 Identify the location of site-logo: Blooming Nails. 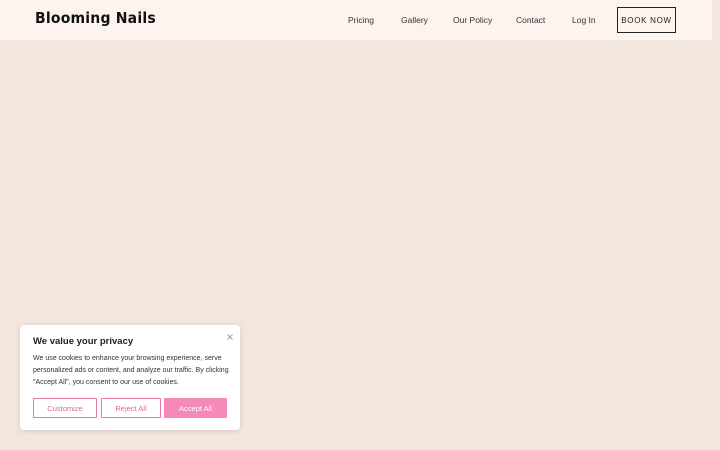
(95, 19).